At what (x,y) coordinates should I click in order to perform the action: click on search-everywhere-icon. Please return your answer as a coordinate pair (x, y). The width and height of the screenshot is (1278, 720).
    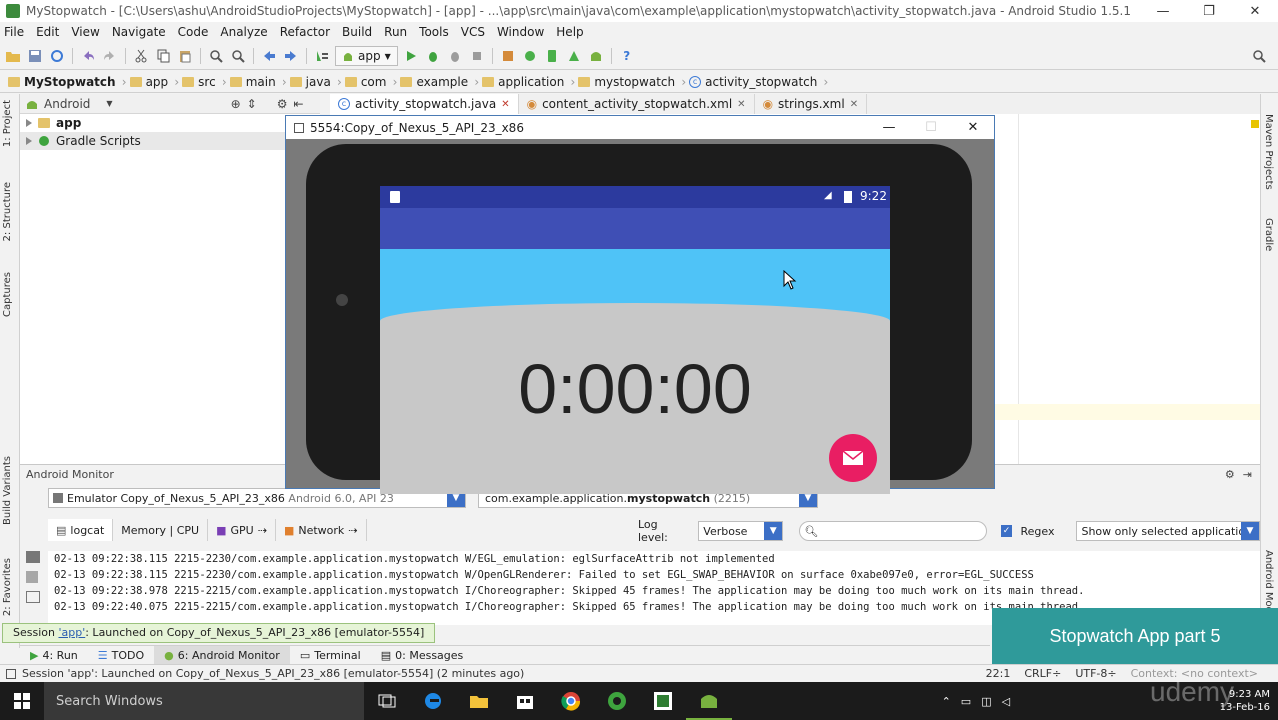
    Looking at the image, I should click on (1259, 56).